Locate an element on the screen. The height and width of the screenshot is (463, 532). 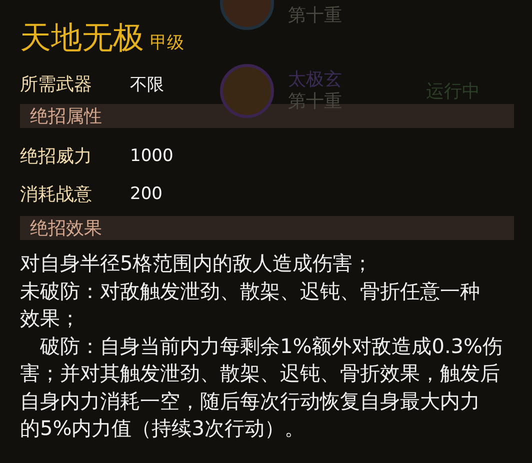
effect-text: 自身内力消耗一空，随后每次行动恢复自身最大内力 is located at coordinates (250, 401).